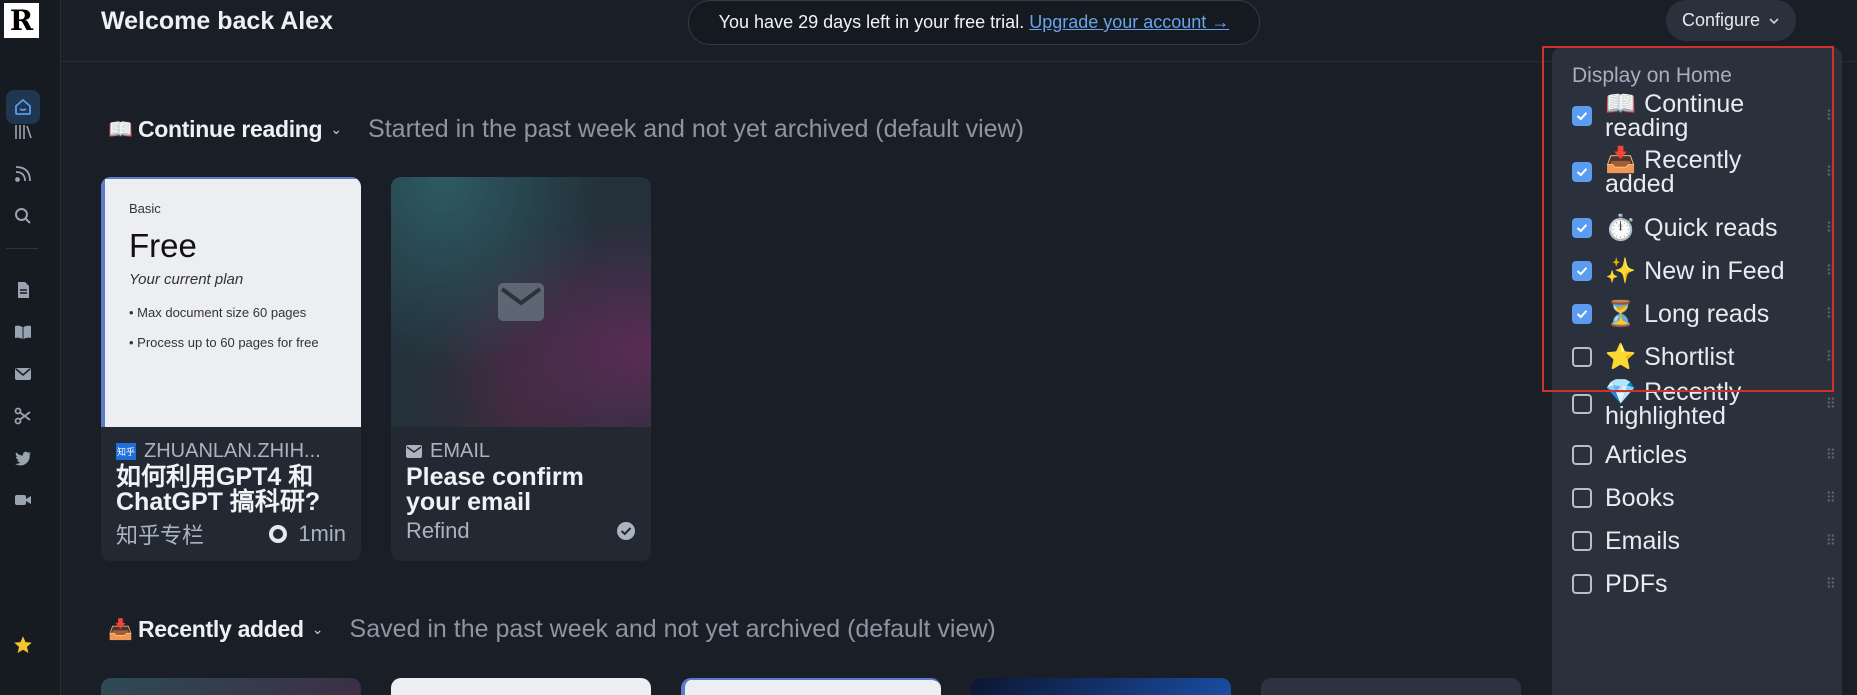 Image resolution: width=1857 pixels, height=695 pixels. I want to click on nav-search-icon, so click(23, 216).